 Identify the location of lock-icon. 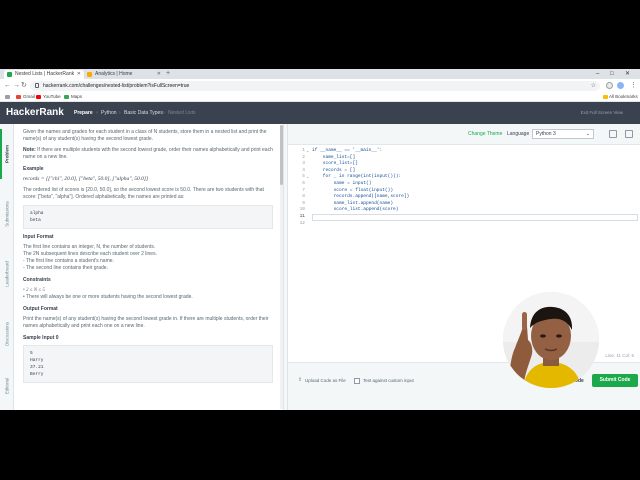
(37, 85).